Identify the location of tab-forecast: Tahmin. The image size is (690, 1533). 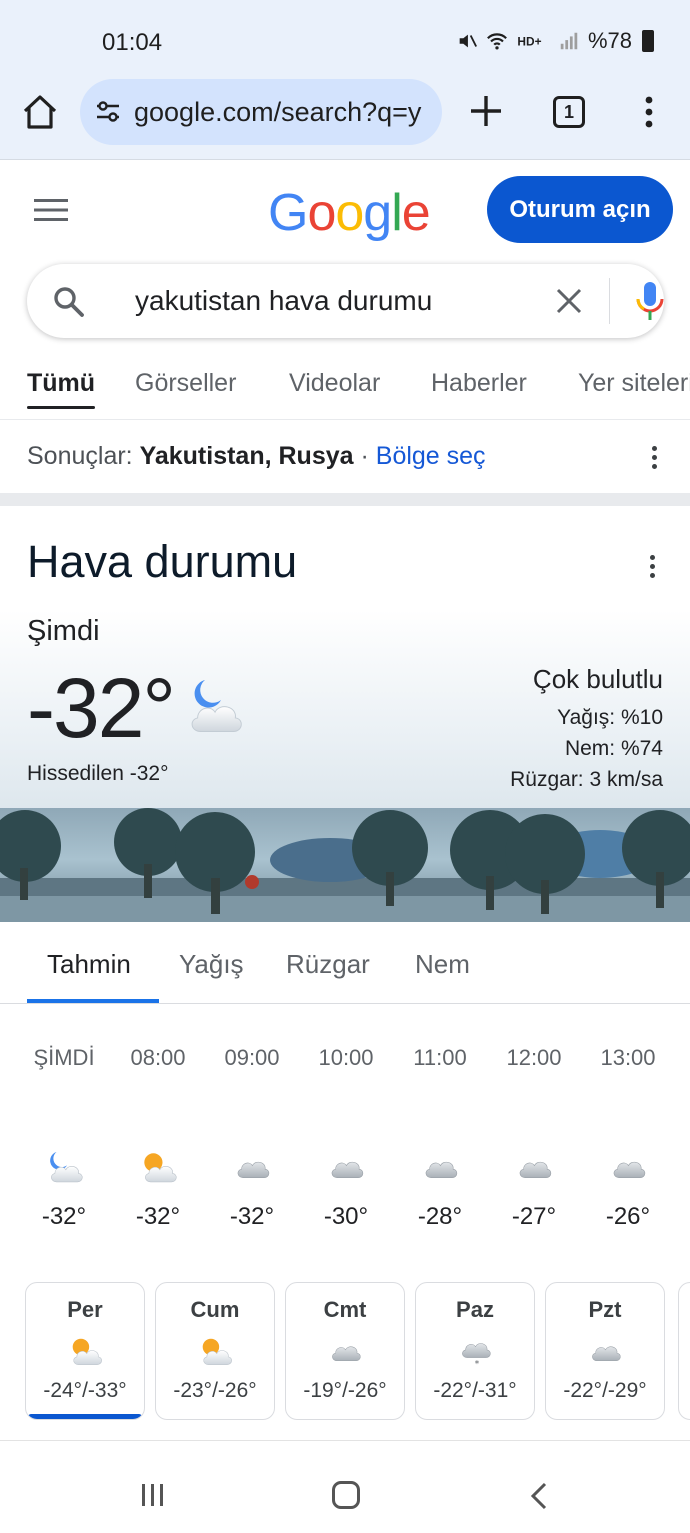
(89, 964).